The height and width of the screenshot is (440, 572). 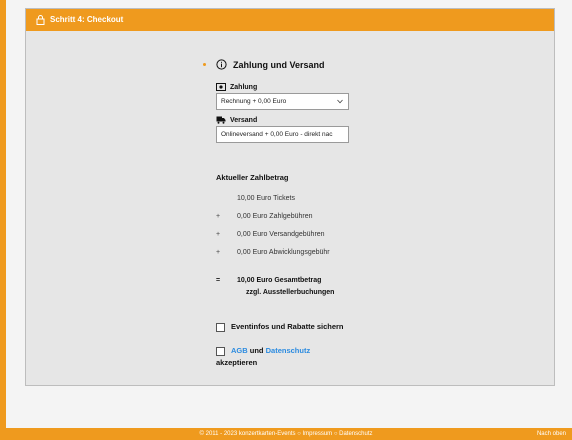 I want to click on datenschutz-link: Datenschutz, so click(x=288, y=350).